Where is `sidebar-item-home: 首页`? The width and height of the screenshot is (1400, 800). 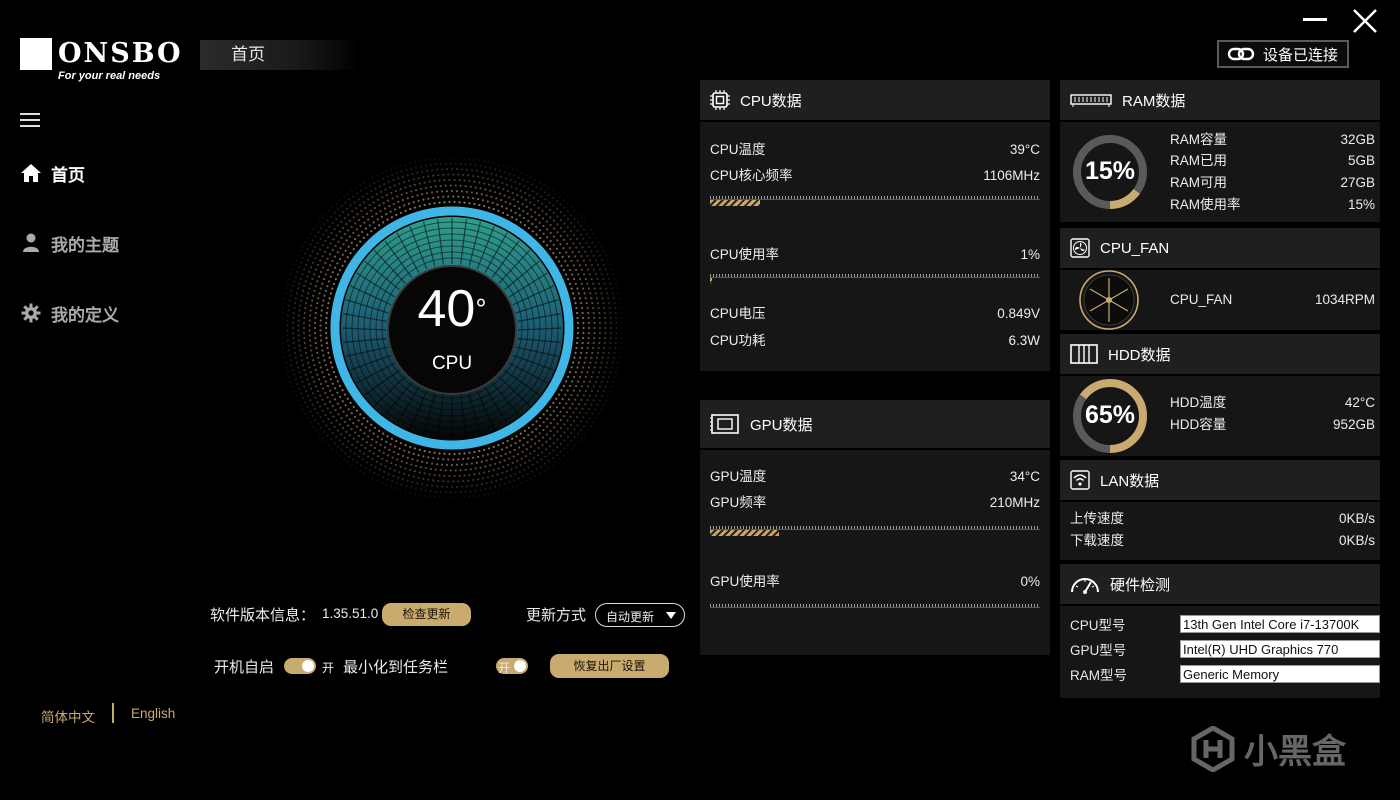 sidebar-item-home: 首页 is located at coordinates (105, 173).